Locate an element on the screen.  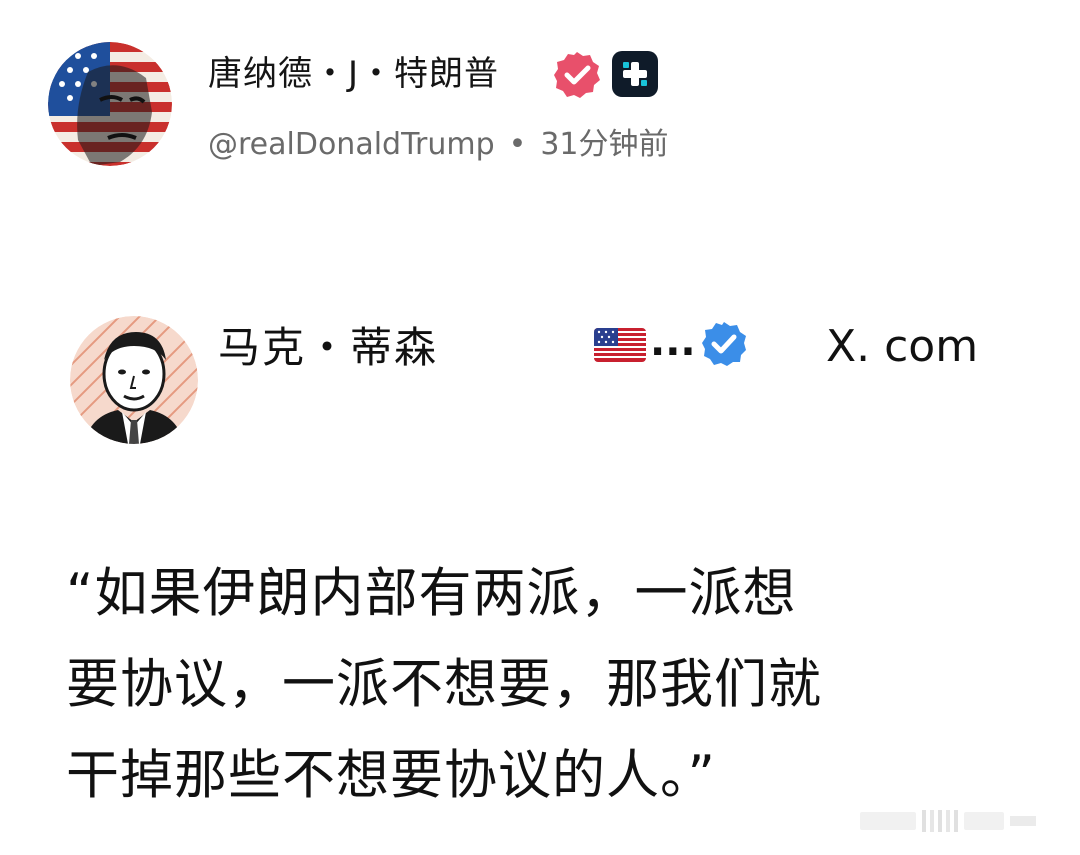
quoted-author-name: 马克・蒂森 is located at coordinates (328, 348).